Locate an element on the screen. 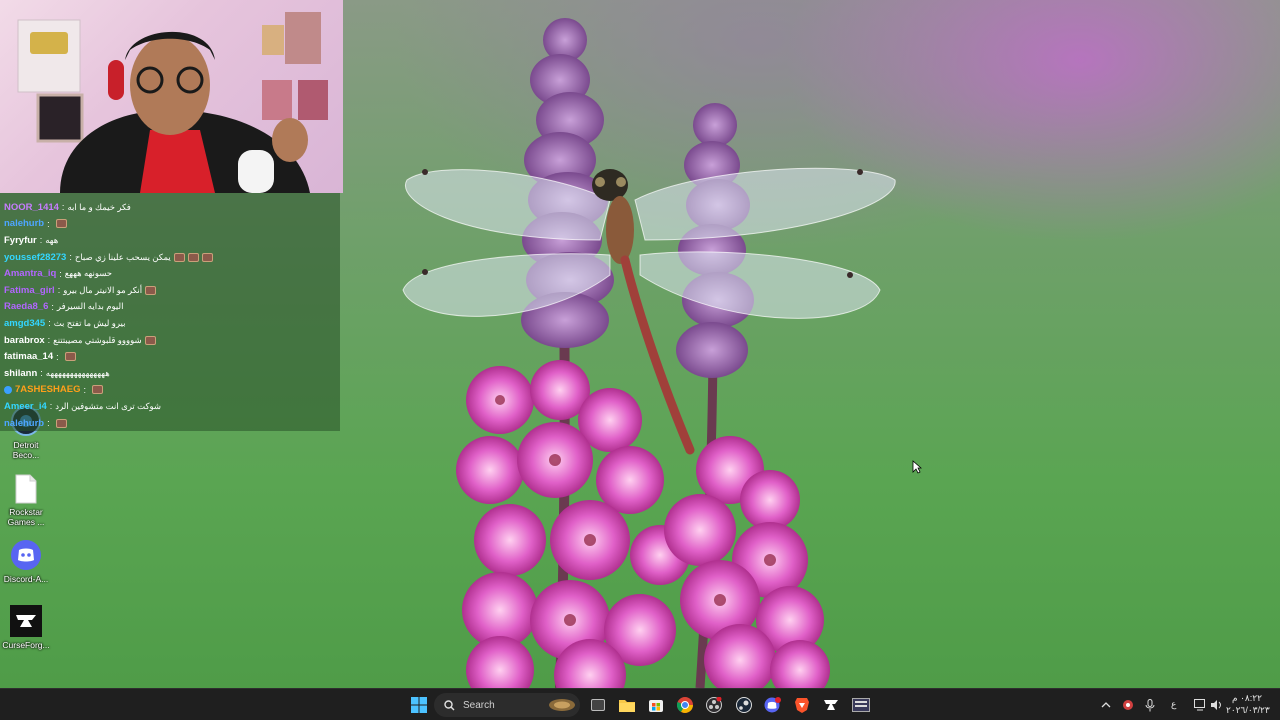  taskbar-curseforge is located at coordinates (831, 705).